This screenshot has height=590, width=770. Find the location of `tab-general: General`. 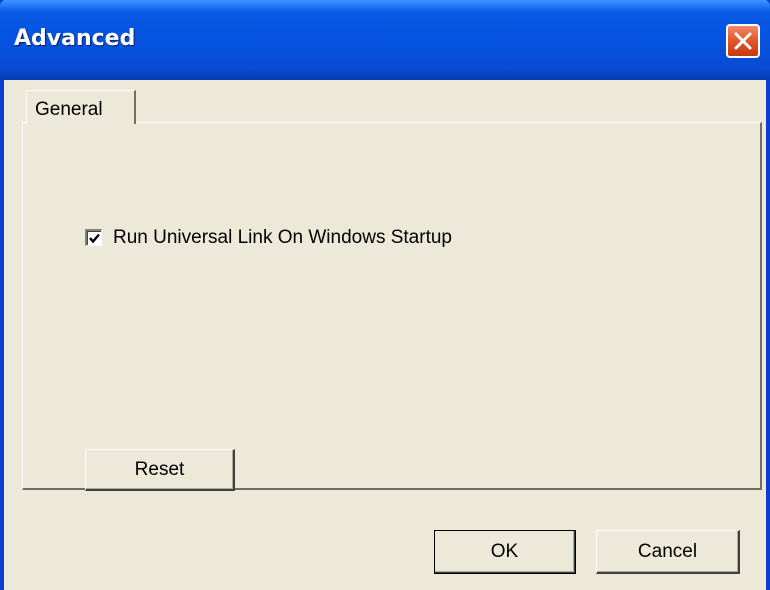

tab-general: General is located at coordinates (81, 107).